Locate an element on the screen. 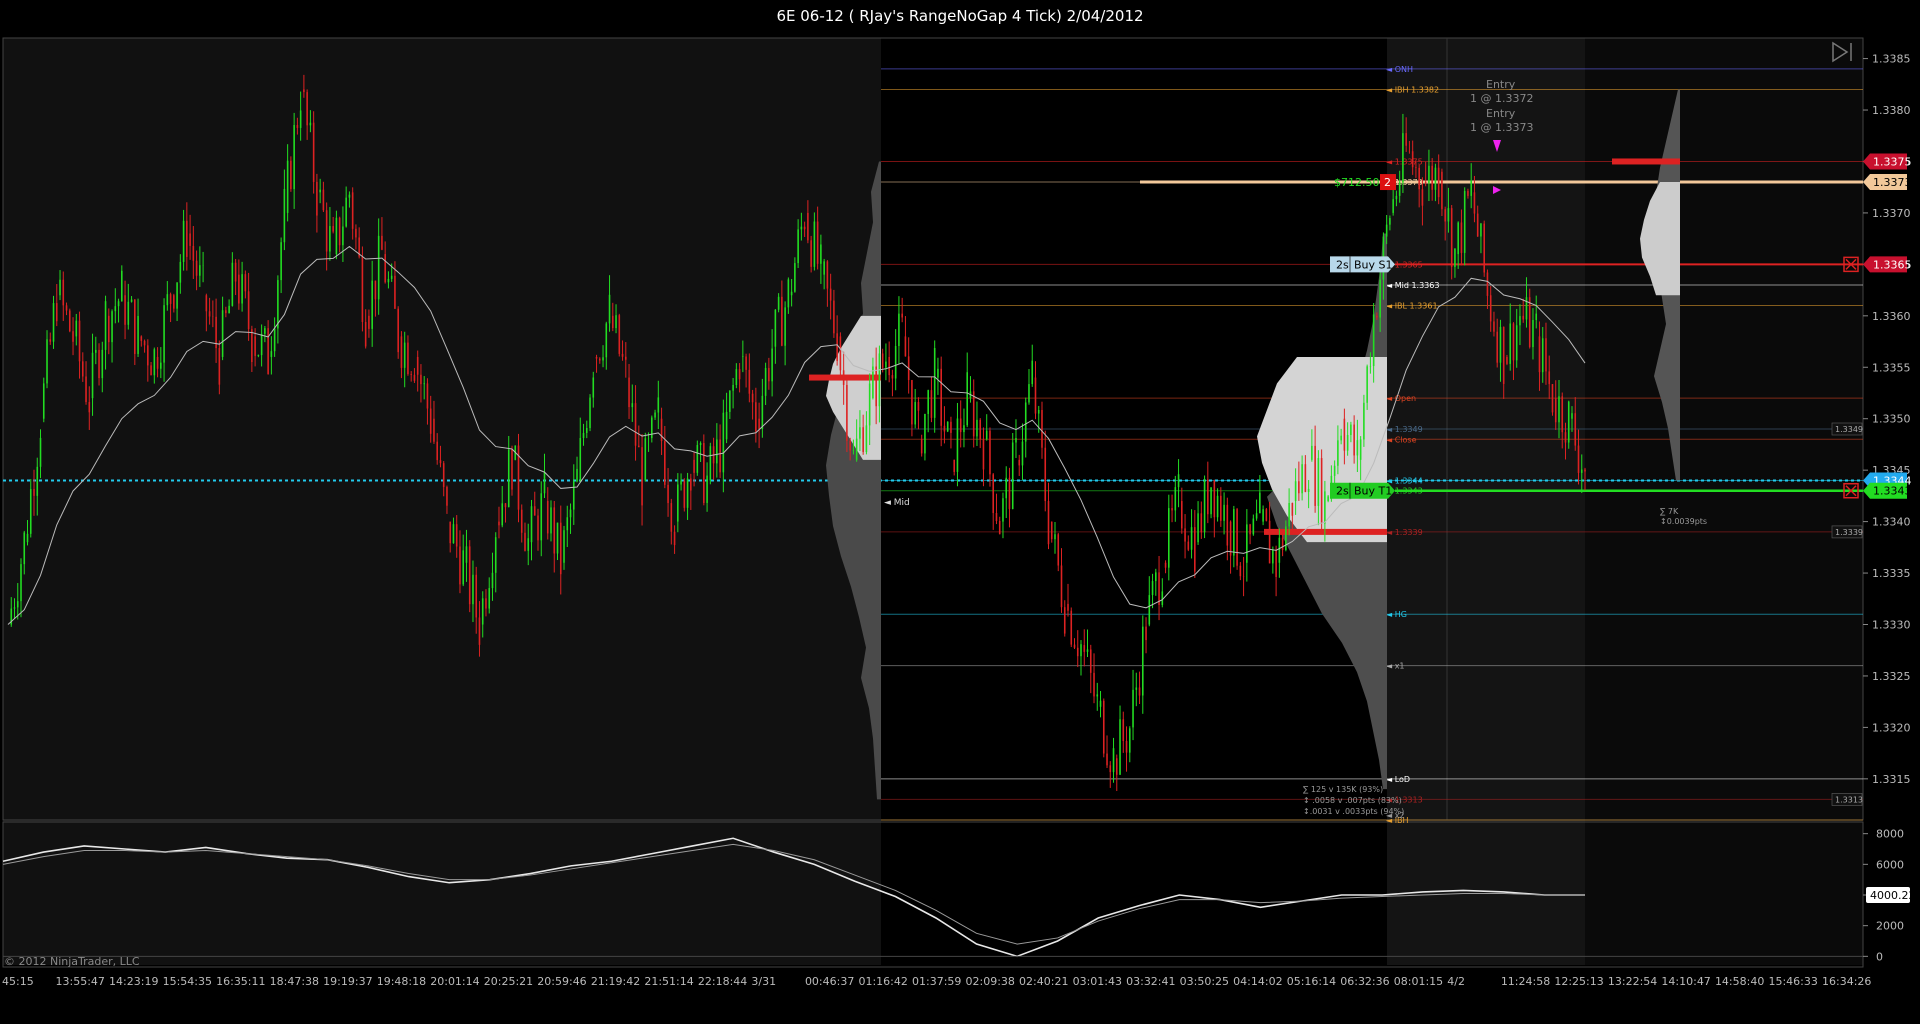 This screenshot has height=1024, width=1920. order-target-qty: 2s is located at coordinates (1342, 491).